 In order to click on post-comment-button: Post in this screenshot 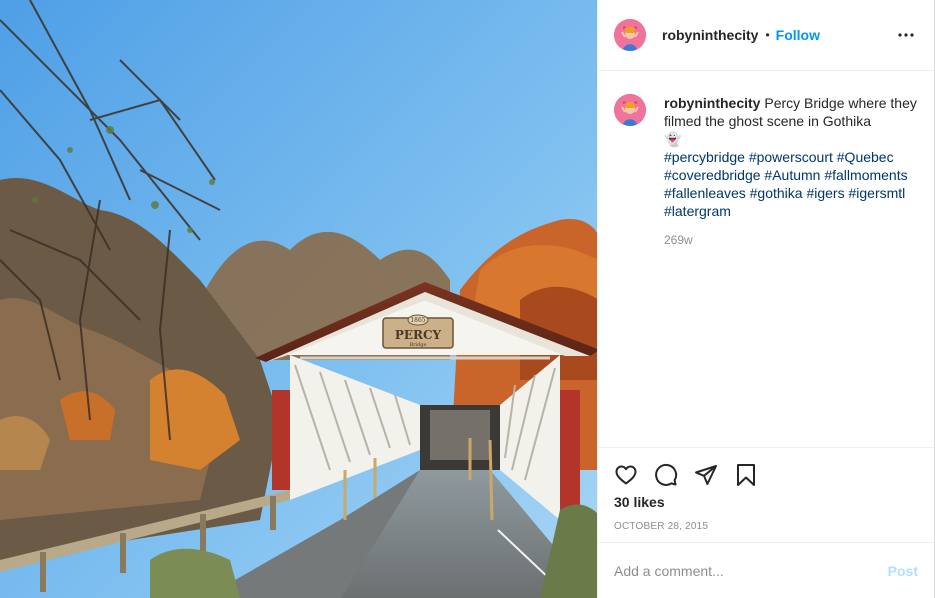, I will do `click(903, 571)`.